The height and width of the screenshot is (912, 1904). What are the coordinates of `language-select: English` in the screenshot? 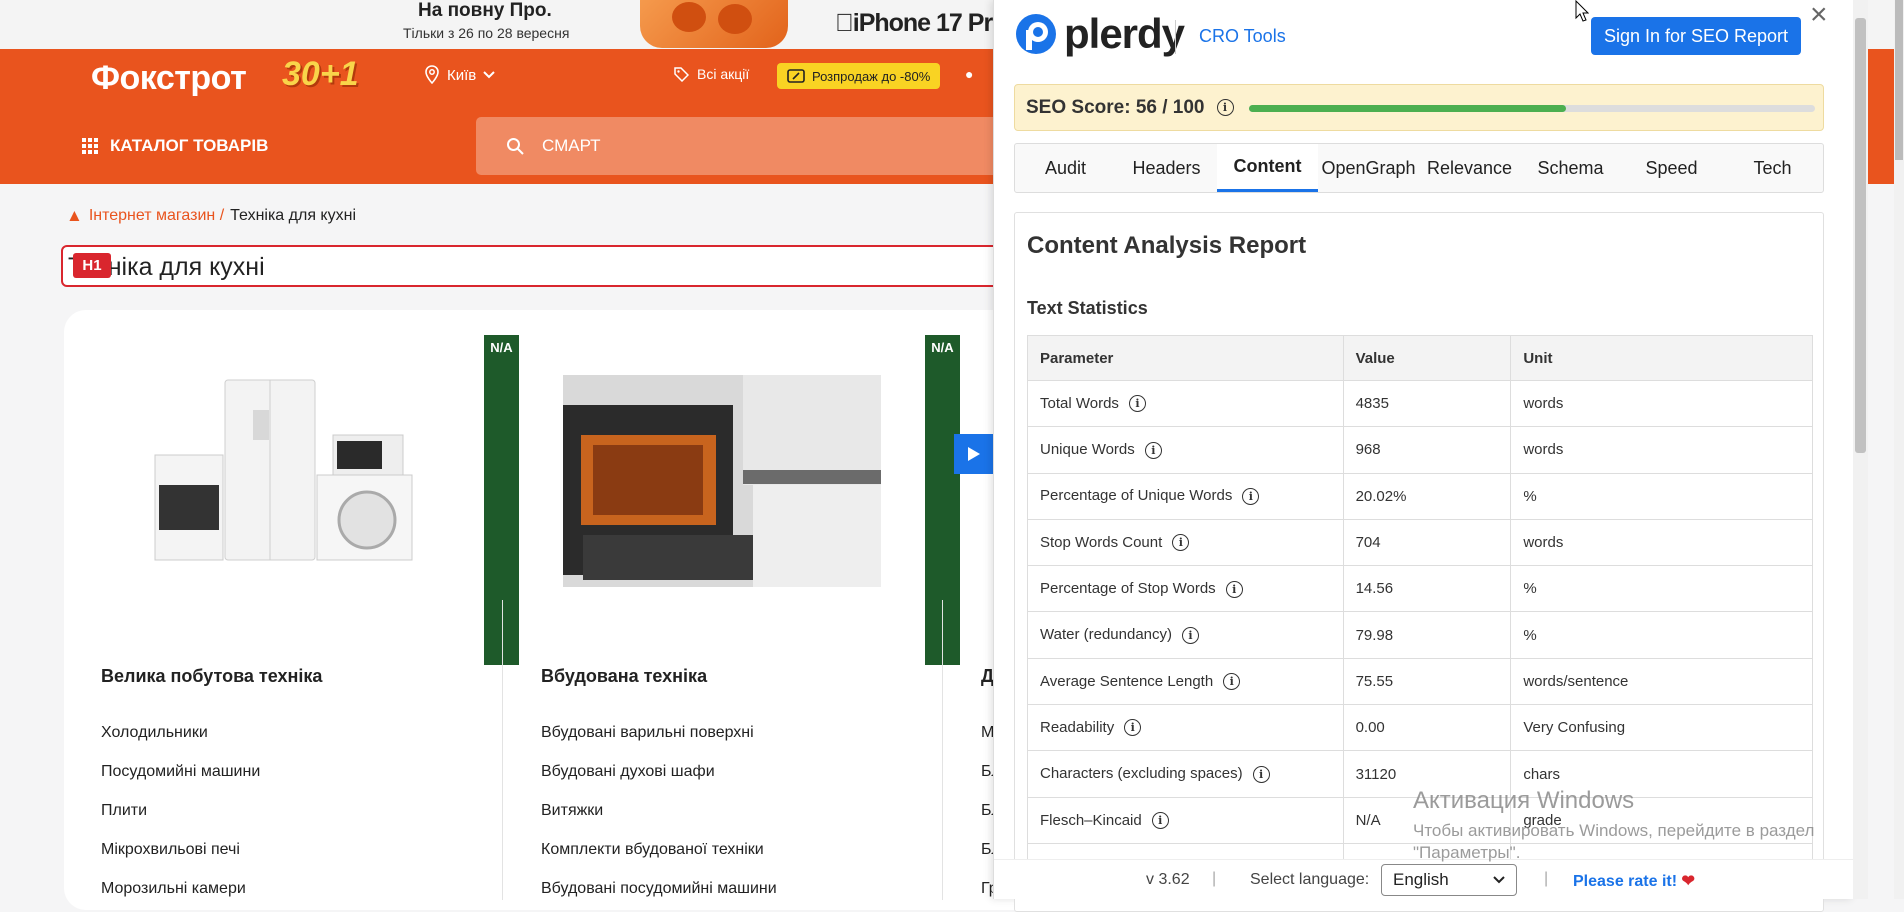 It's located at (1449, 880).